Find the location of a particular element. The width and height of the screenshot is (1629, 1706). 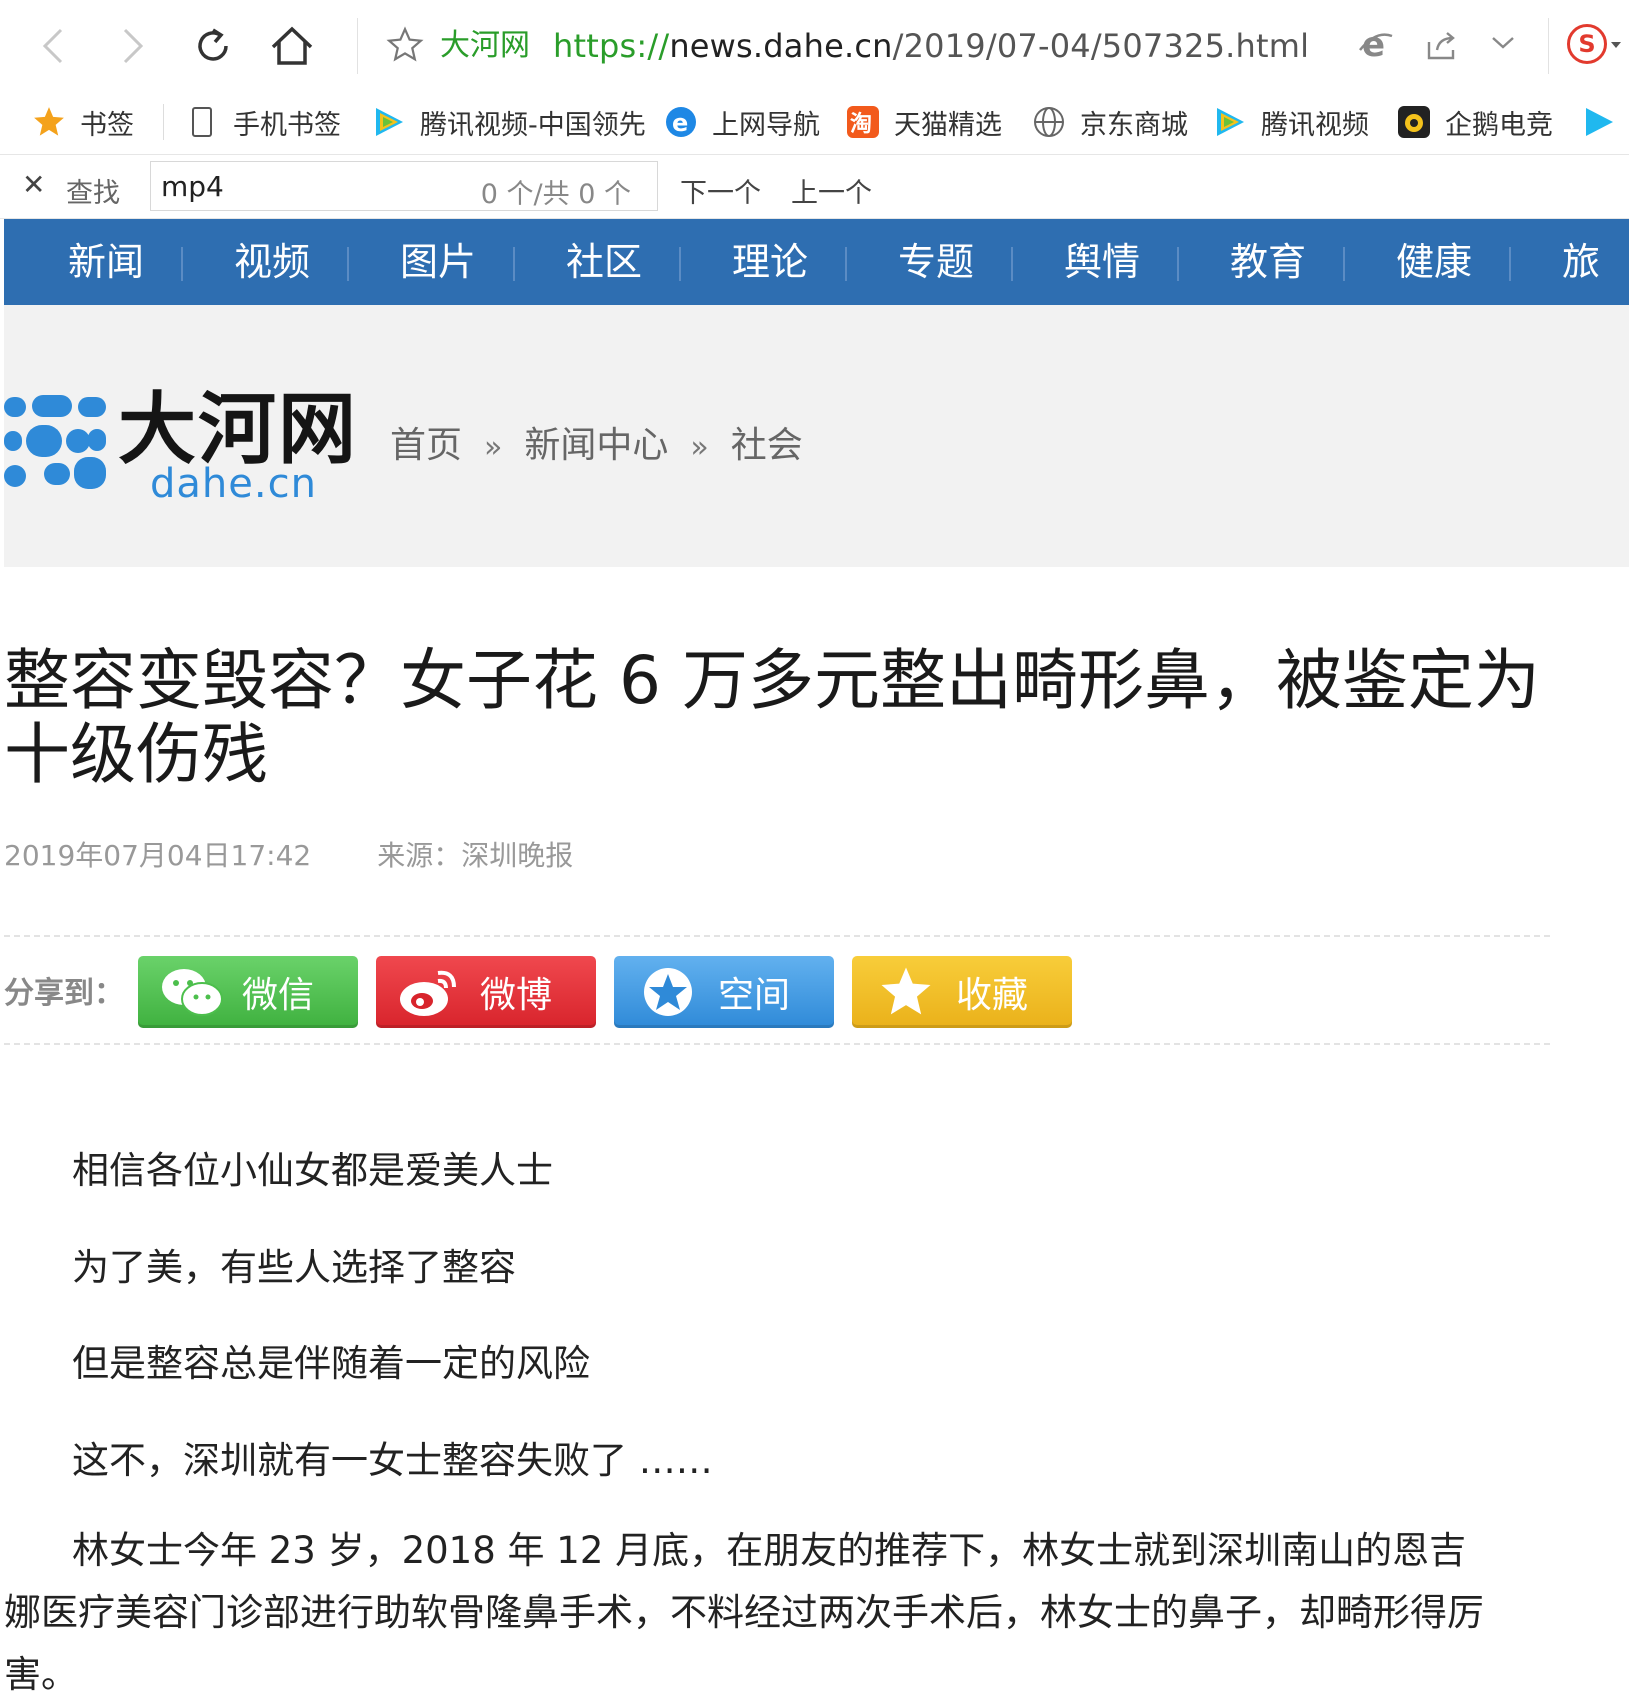

bookmark-item: 腾讯视频-中国领先 is located at coordinates (509, 122).